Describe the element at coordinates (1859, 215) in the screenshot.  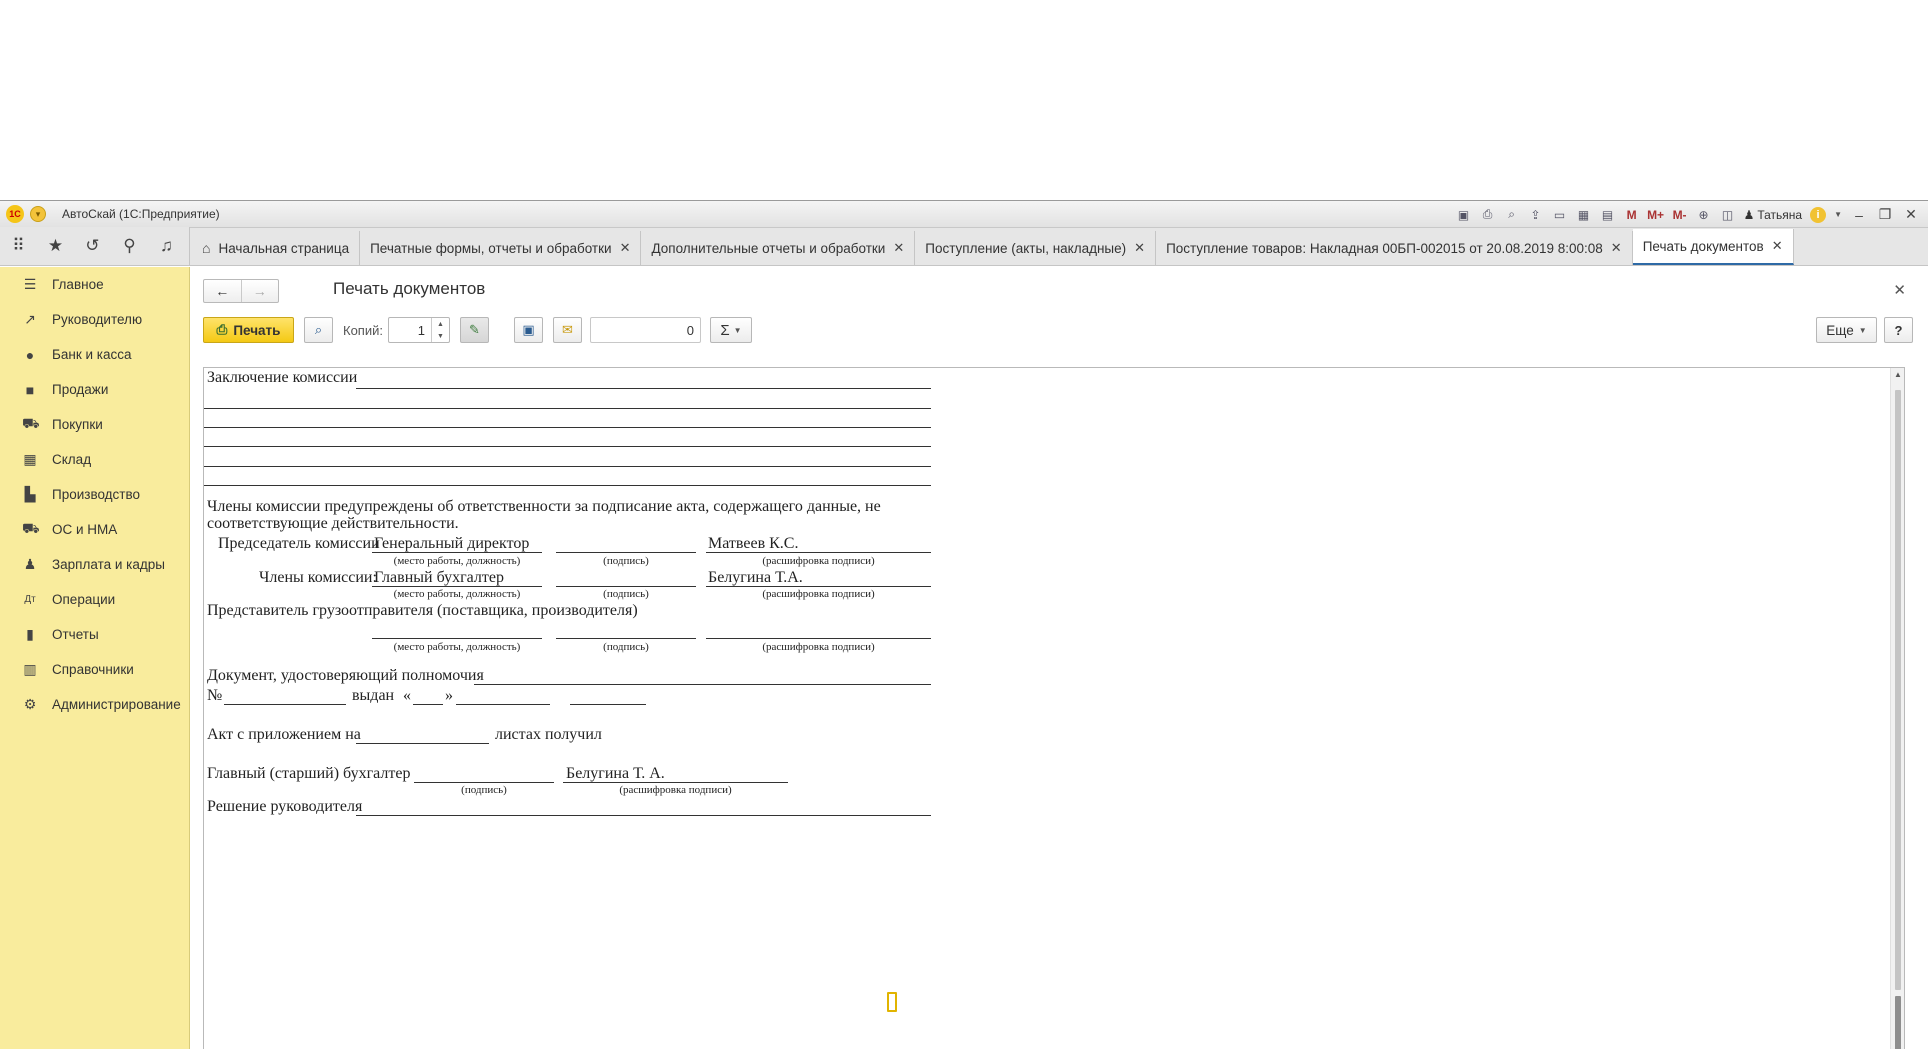
I see `minimize-icon: –` at that location.